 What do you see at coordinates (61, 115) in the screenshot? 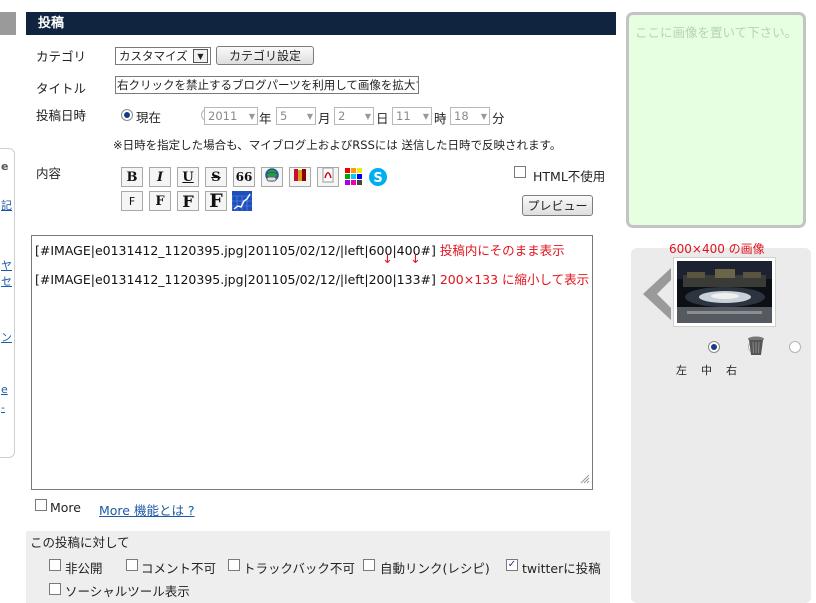
I see `datetime-label: 投稿日時` at bounding box center [61, 115].